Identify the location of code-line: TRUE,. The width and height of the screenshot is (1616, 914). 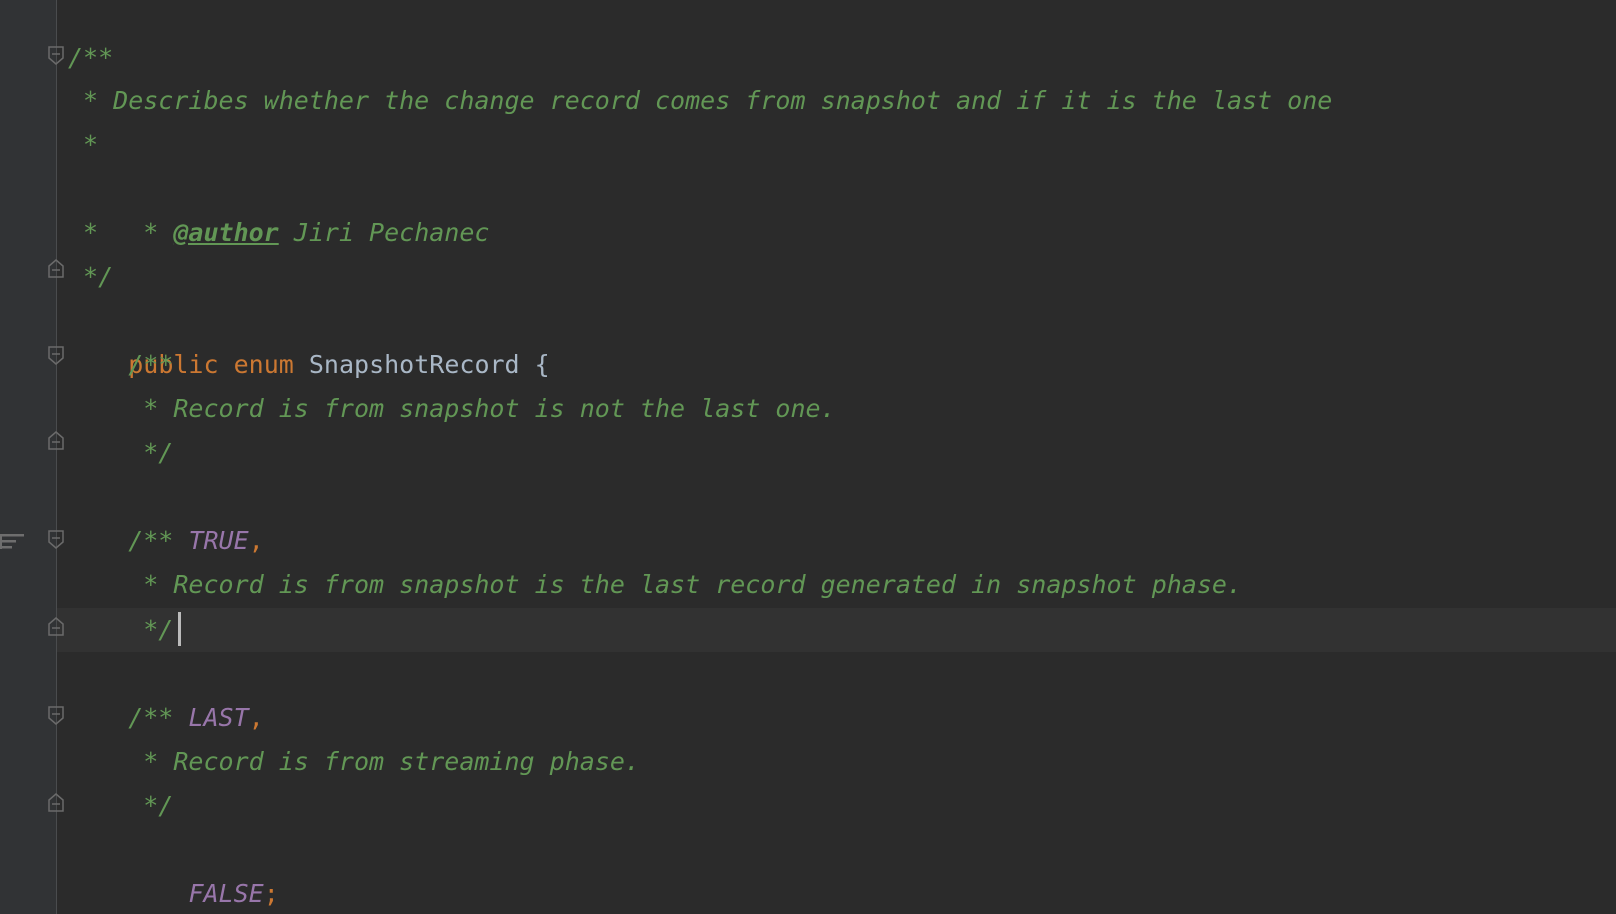
(165, 515).